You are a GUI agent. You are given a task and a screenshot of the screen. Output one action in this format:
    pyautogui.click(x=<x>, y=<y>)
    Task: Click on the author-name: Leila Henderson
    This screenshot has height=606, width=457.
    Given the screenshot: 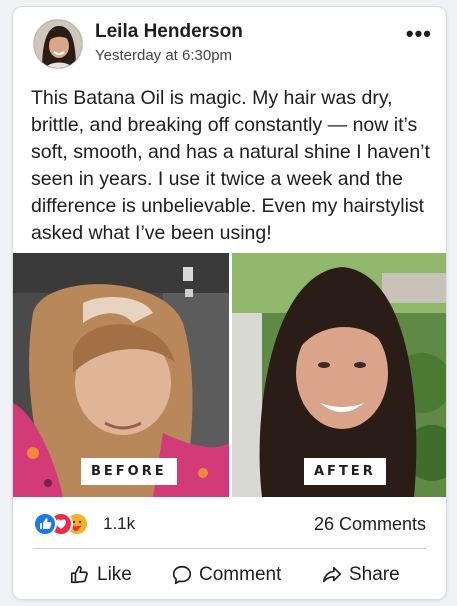 What is the action you would take?
    pyautogui.click(x=169, y=32)
    